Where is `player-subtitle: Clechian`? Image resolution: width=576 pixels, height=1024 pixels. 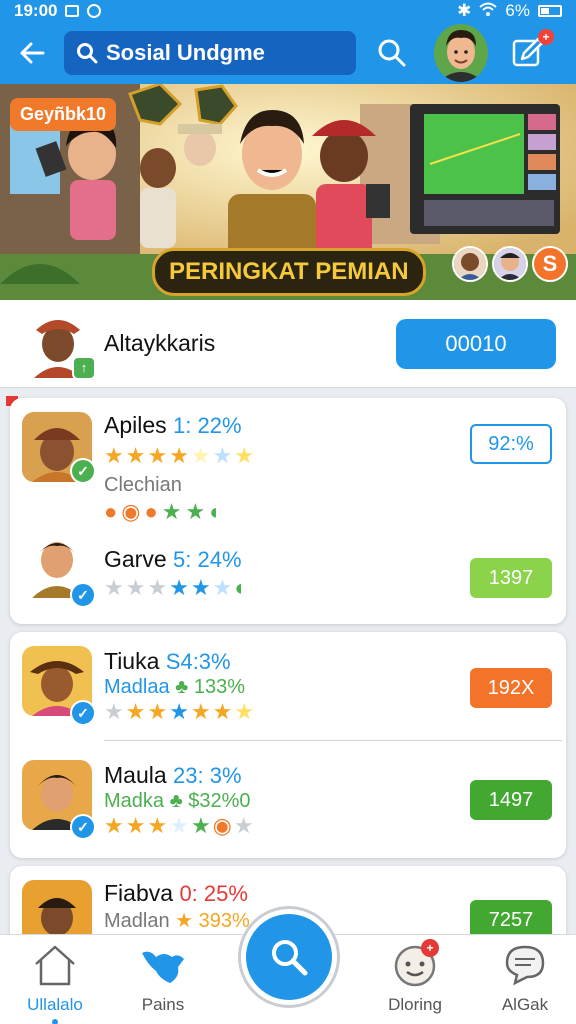 player-subtitle: Clechian is located at coordinates (143, 485).